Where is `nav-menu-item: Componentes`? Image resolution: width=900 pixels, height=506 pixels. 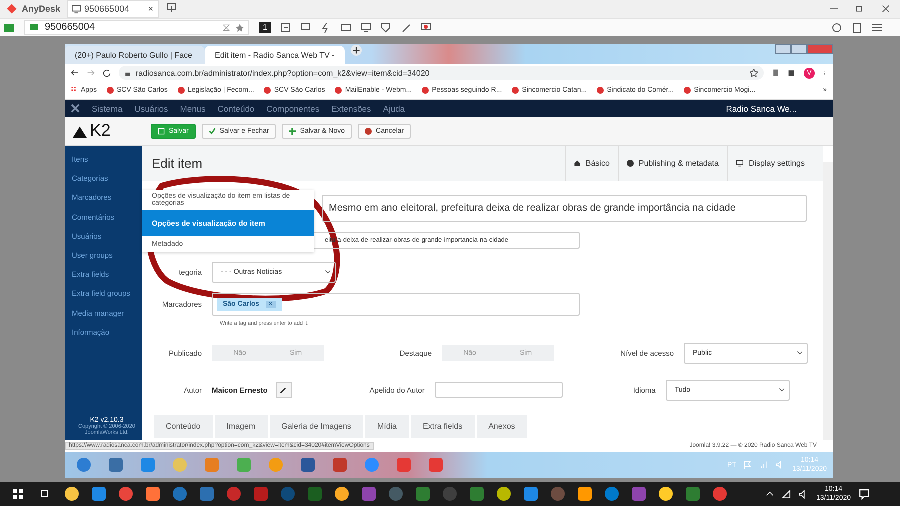
nav-menu-item: Componentes is located at coordinates (293, 109).